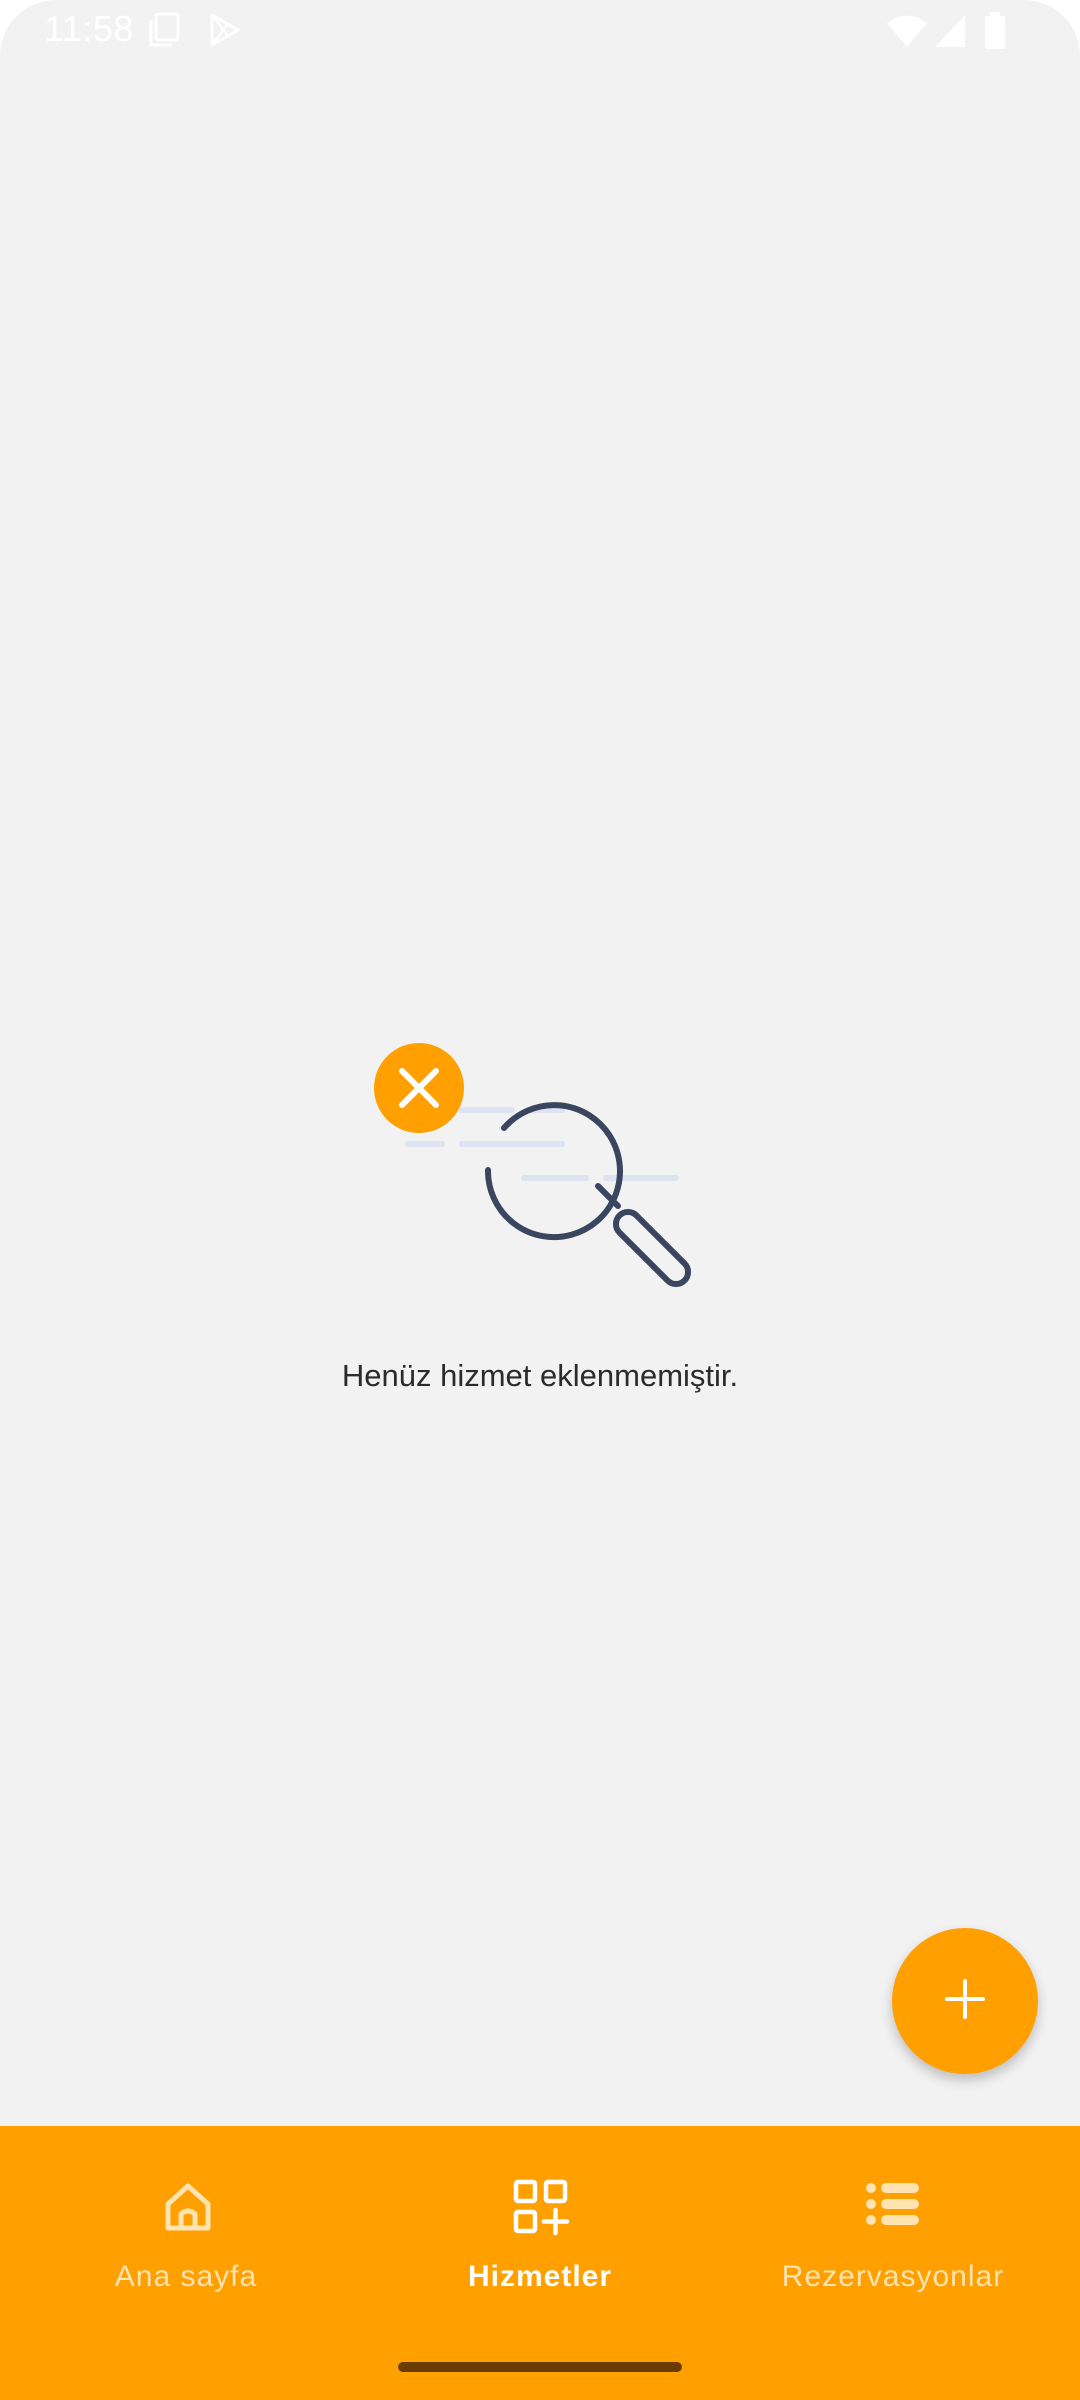 The image size is (1080, 2400). Describe the element at coordinates (540, 2206) in the screenshot. I see `grid-add-icon` at that location.